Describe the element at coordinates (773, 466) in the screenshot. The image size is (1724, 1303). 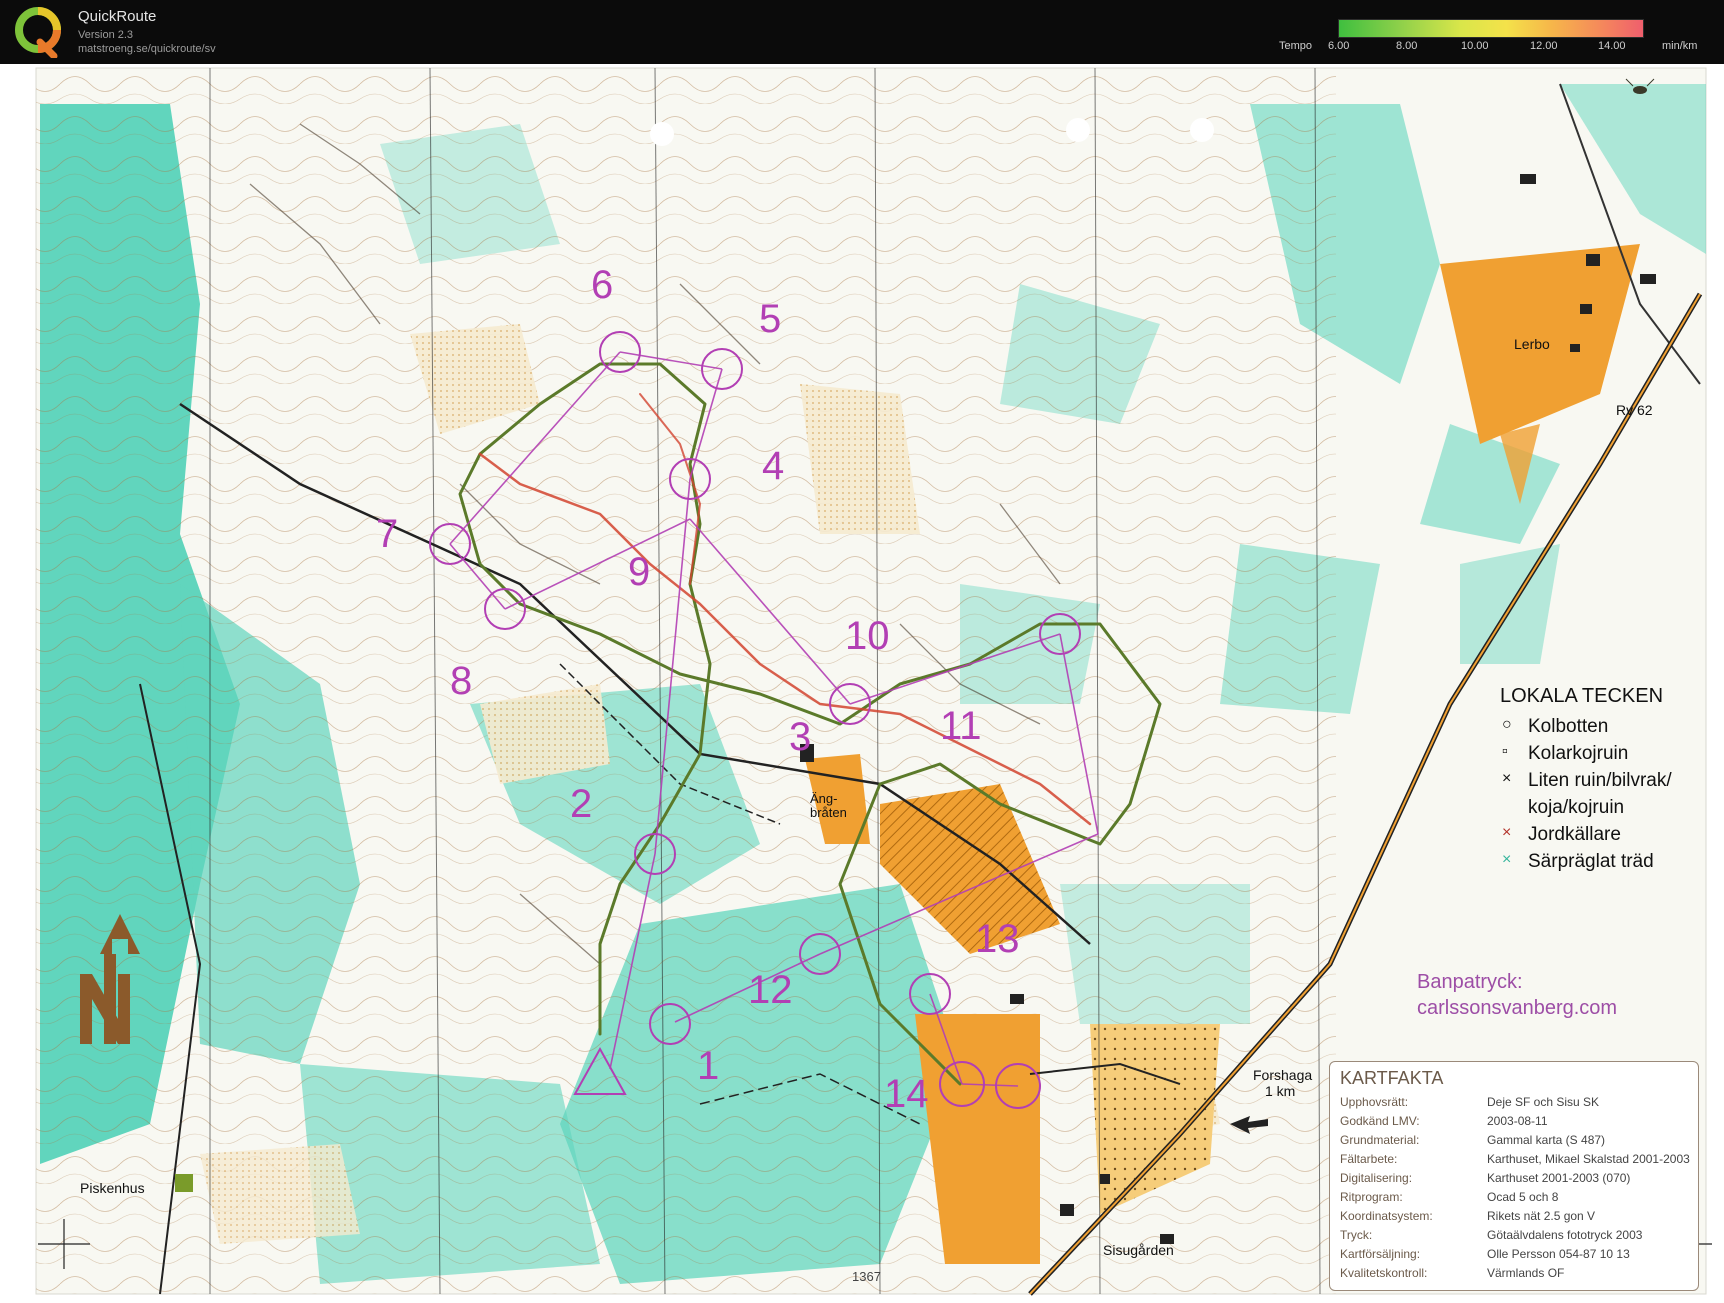
I see `control-number: 4` at that location.